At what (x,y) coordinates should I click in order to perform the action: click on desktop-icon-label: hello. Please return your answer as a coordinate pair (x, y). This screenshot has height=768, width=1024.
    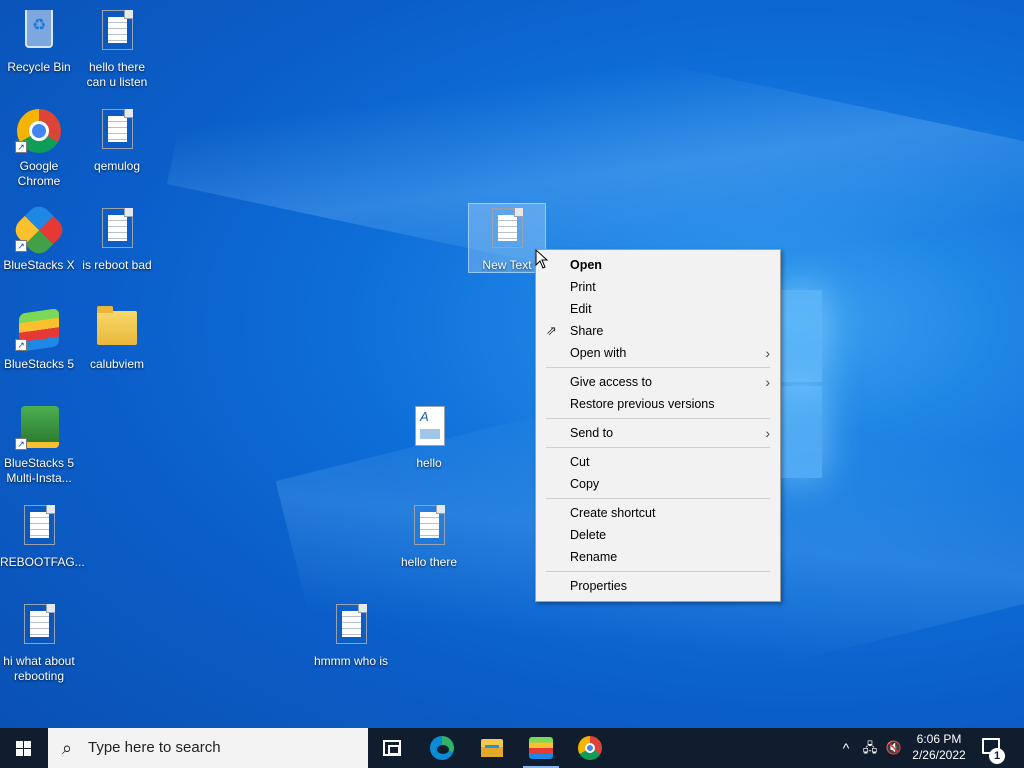
    Looking at the image, I should click on (429, 463).